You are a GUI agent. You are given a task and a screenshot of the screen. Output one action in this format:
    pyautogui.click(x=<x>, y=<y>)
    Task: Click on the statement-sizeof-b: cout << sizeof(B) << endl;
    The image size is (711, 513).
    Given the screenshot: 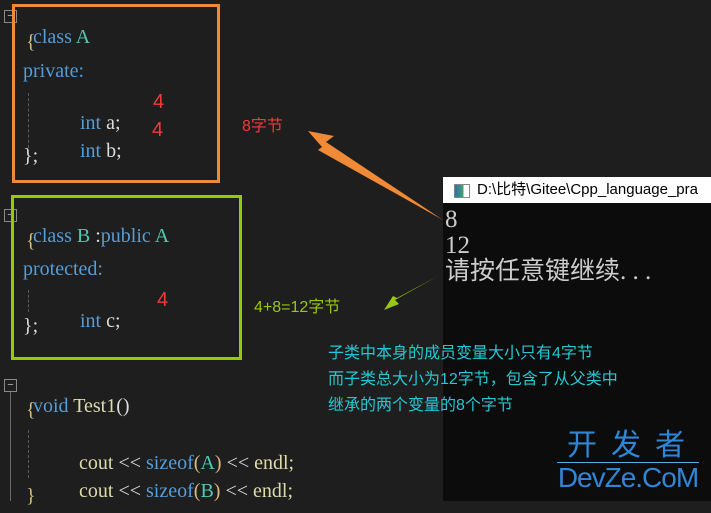 What is the action you would take?
    pyautogui.click(x=181, y=479)
    